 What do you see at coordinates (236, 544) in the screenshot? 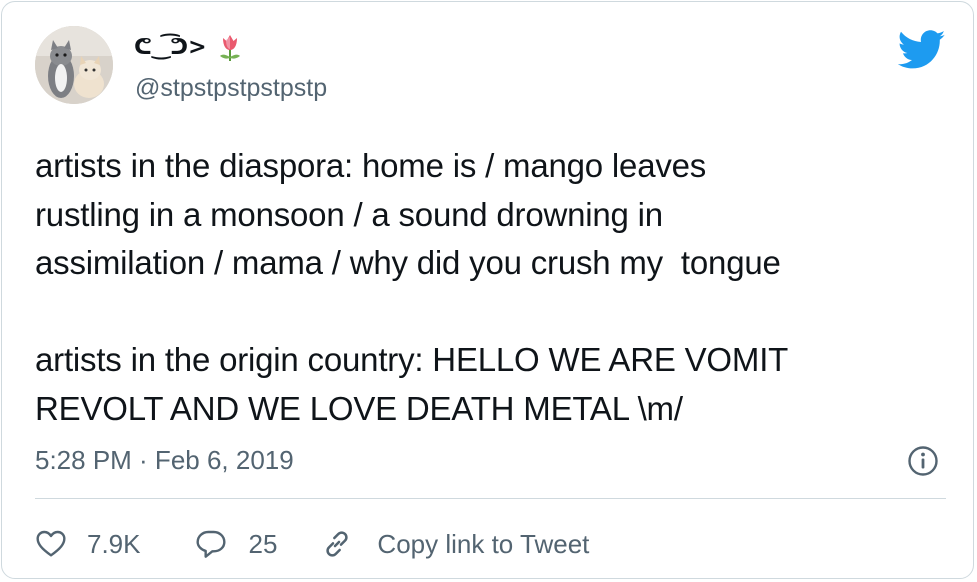
I see `reply-button: 25` at bounding box center [236, 544].